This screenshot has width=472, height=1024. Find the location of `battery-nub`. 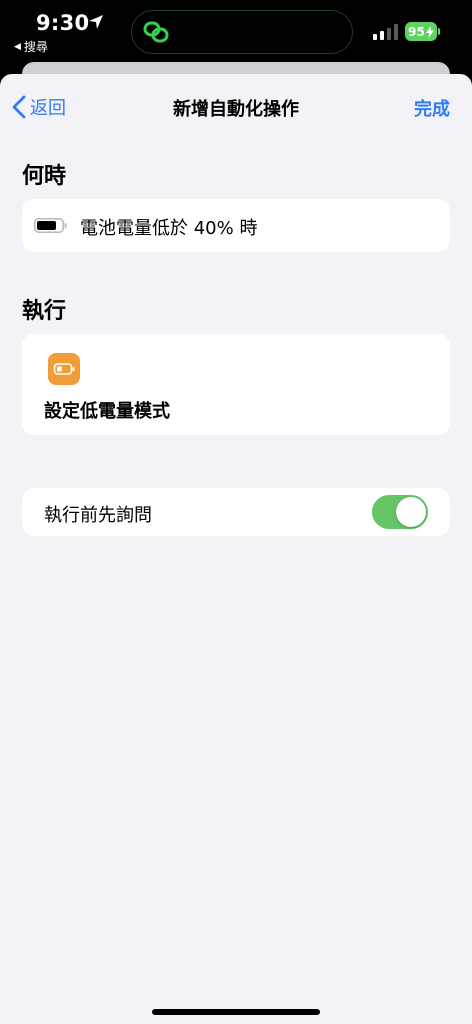

battery-nub is located at coordinates (439, 31).